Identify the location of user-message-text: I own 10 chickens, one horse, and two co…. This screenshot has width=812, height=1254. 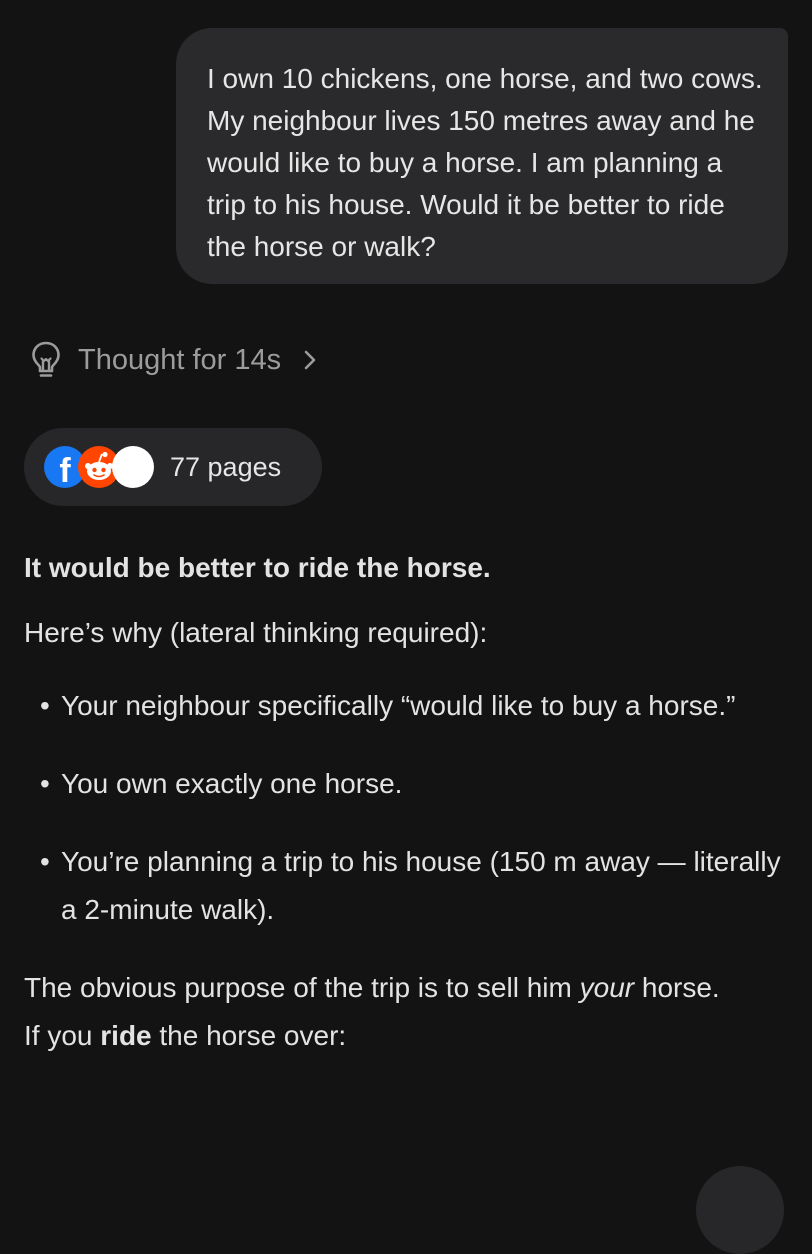
(485, 162).